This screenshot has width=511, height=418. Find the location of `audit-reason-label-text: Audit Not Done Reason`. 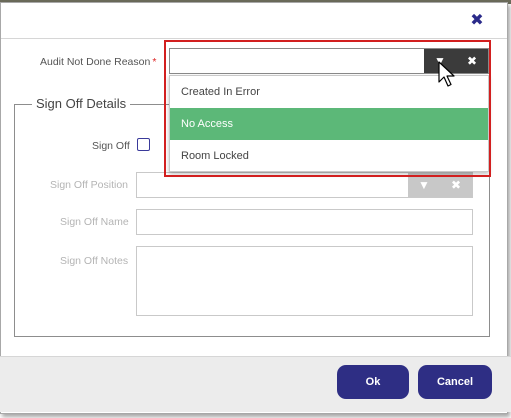

audit-reason-label-text: Audit Not Done Reason is located at coordinates (95, 62).